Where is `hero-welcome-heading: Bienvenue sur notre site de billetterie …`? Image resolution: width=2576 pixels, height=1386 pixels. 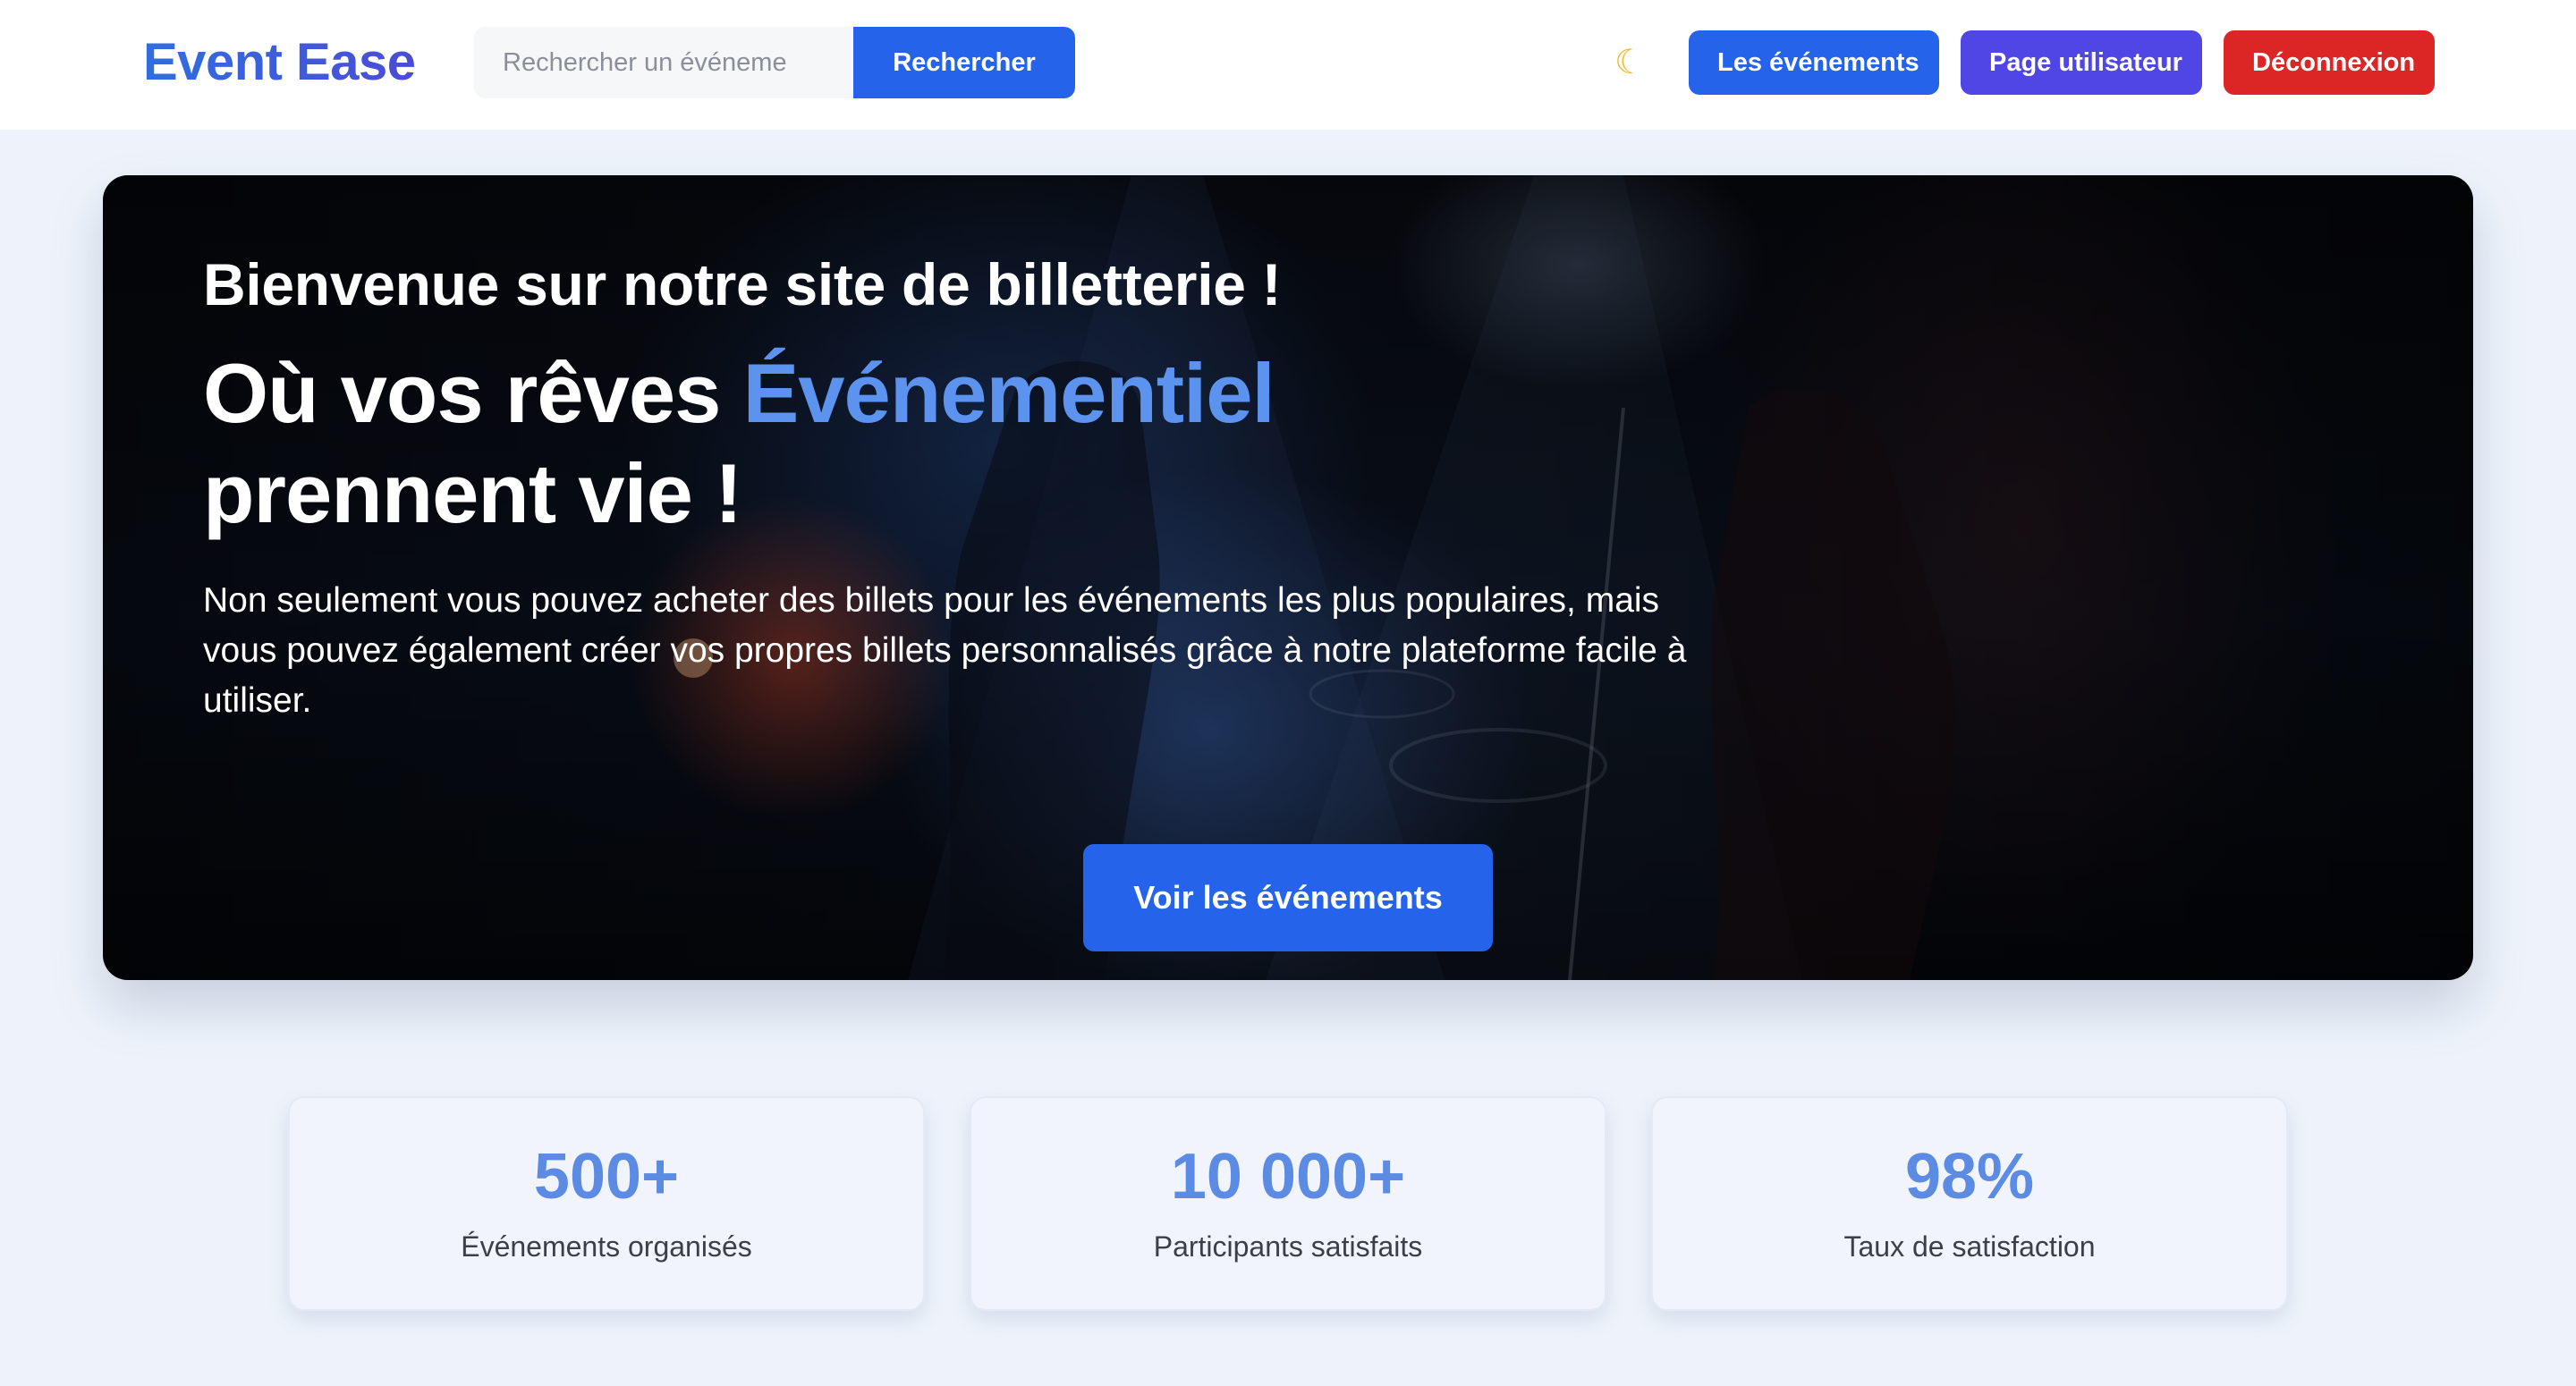 hero-welcome-heading: Bienvenue sur notre site de billetterie … is located at coordinates (742, 284).